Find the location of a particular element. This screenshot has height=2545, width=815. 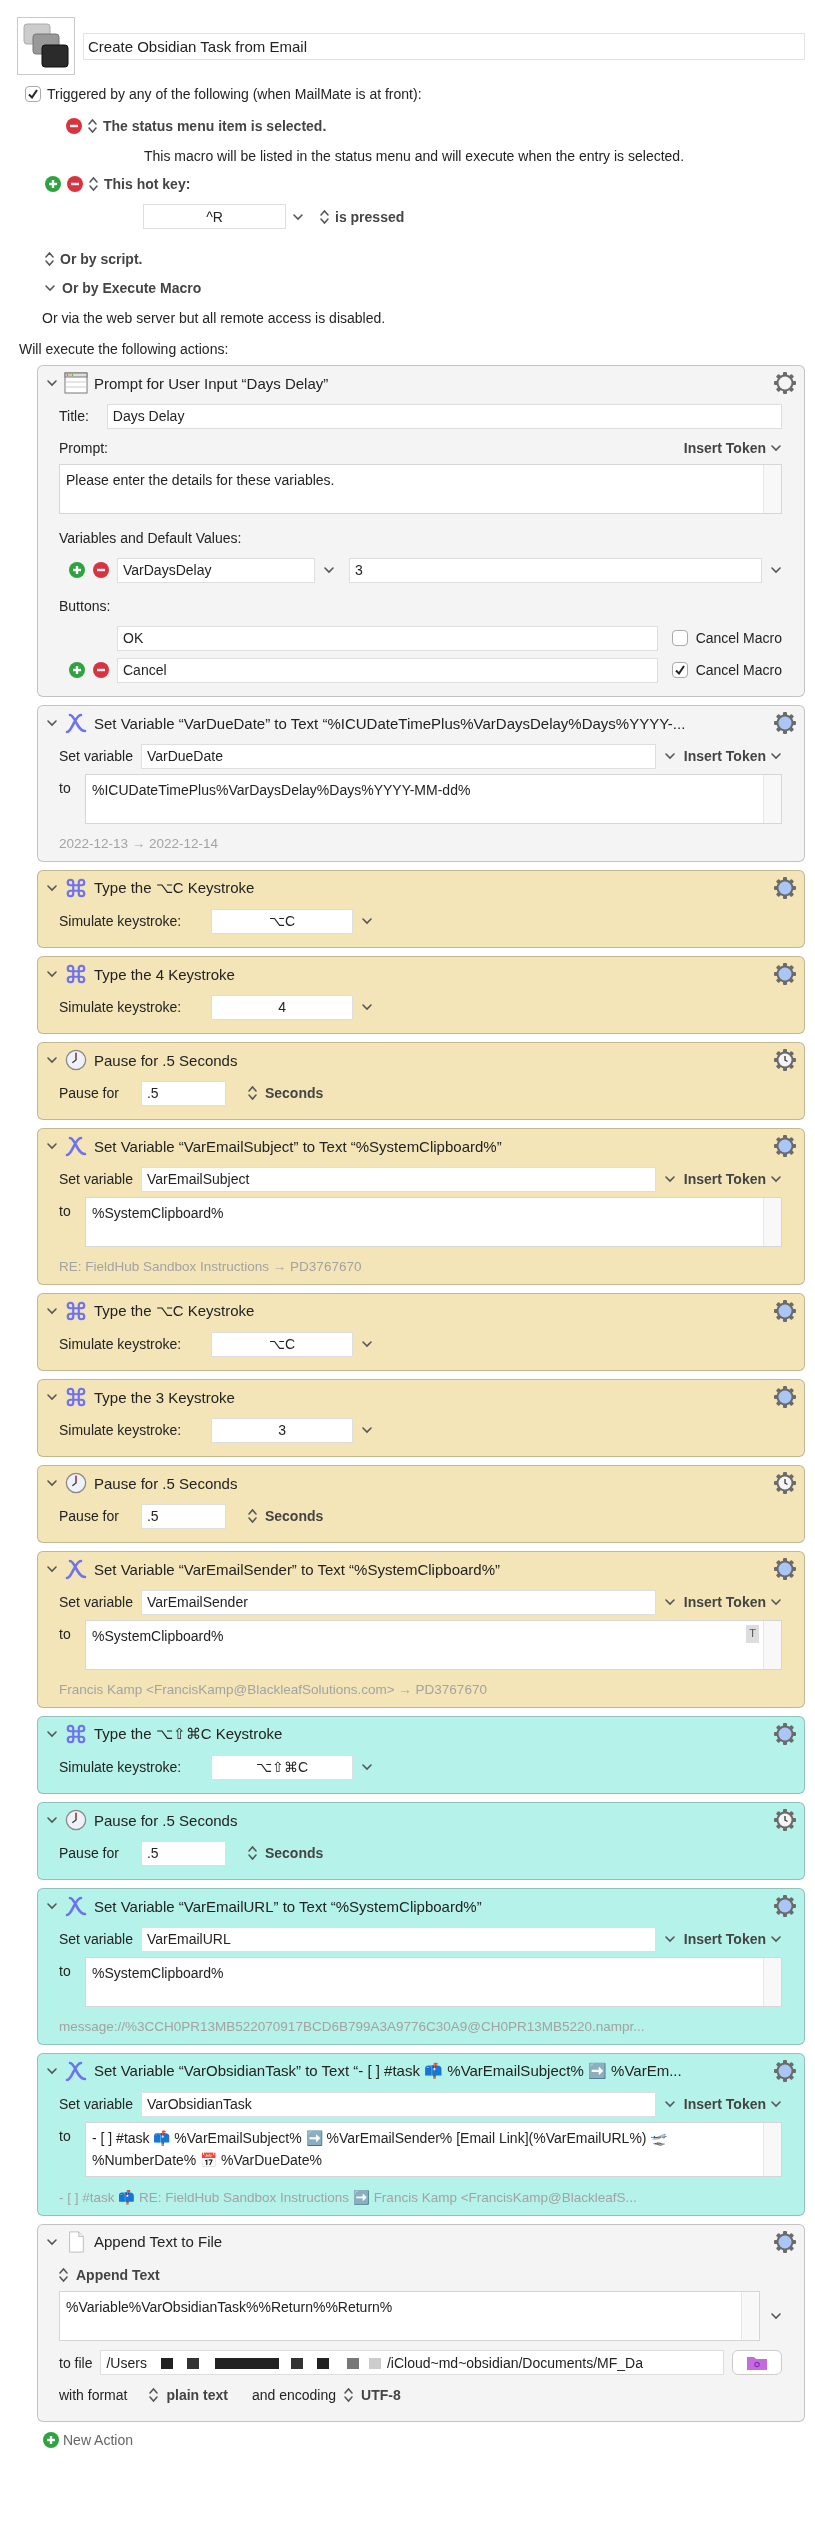

variable-field: VarEmailSender is located at coordinates (398, 1602).